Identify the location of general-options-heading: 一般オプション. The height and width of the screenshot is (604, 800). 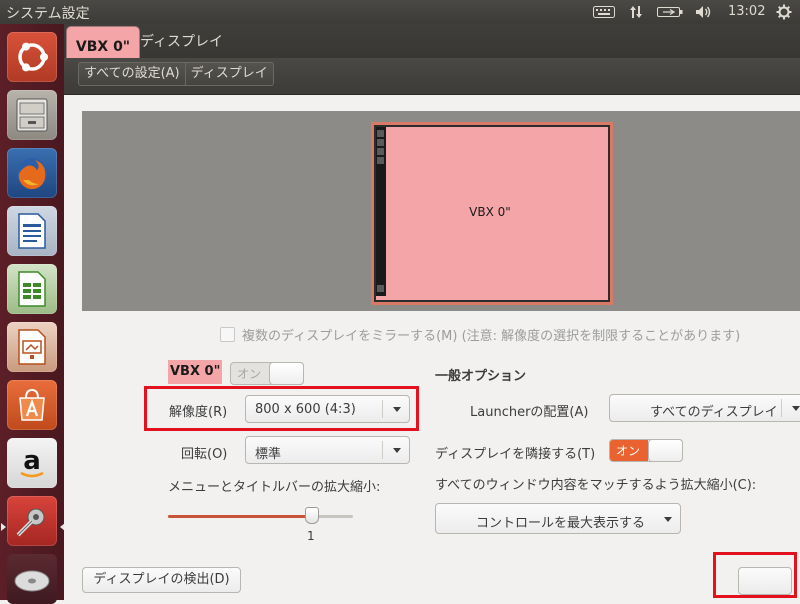
(481, 376).